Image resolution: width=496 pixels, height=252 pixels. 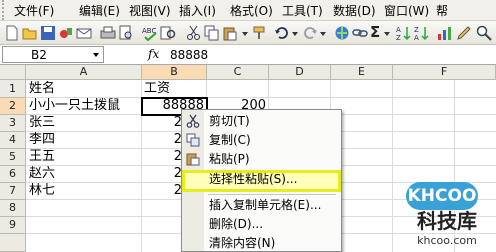 I want to click on sort-descending-icon: ZA, so click(x=422, y=33).